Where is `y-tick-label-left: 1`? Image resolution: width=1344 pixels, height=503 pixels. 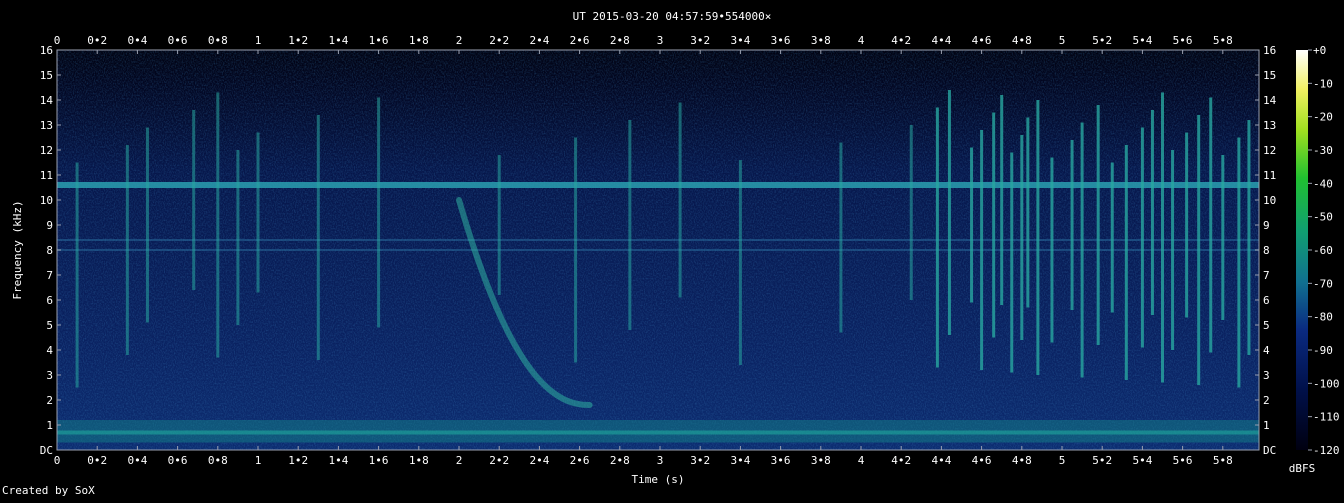 y-tick-label-left: 1 is located at coordinates (49, 425).